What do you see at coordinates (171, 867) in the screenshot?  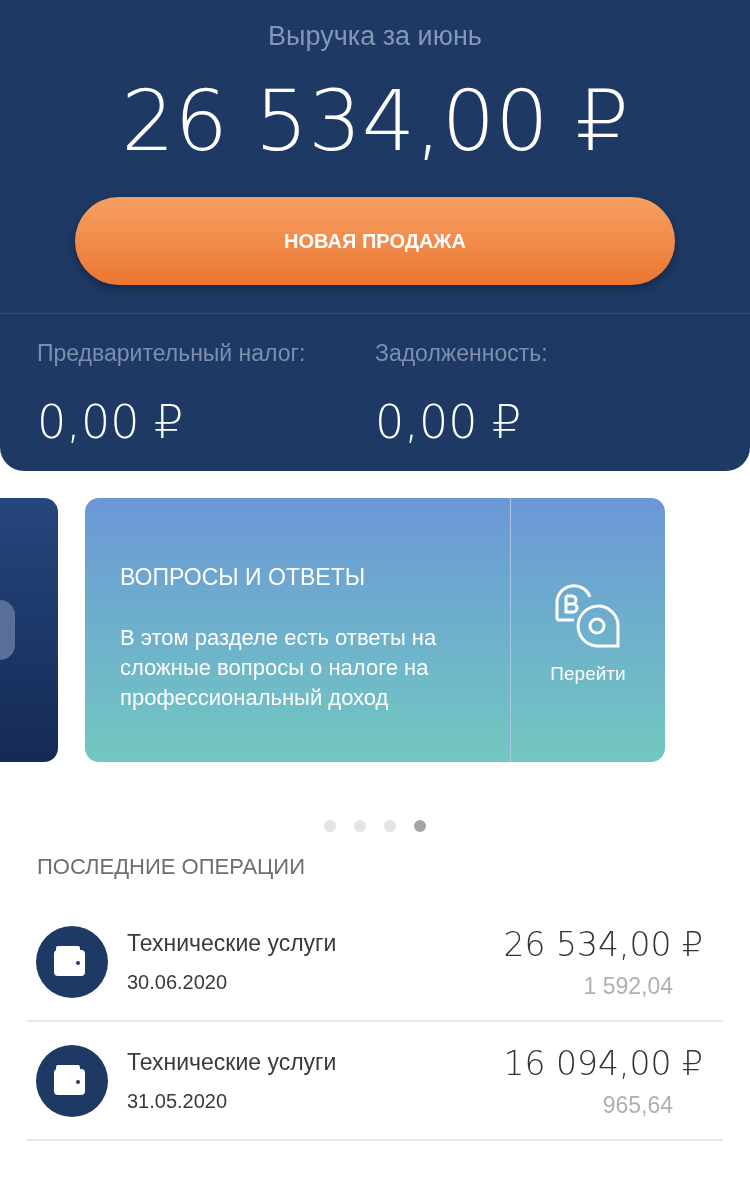 I see `operations-title: ПОСЛЕДНИЕ ОПЕРАЦИИ` at bounding box center [171, 867].